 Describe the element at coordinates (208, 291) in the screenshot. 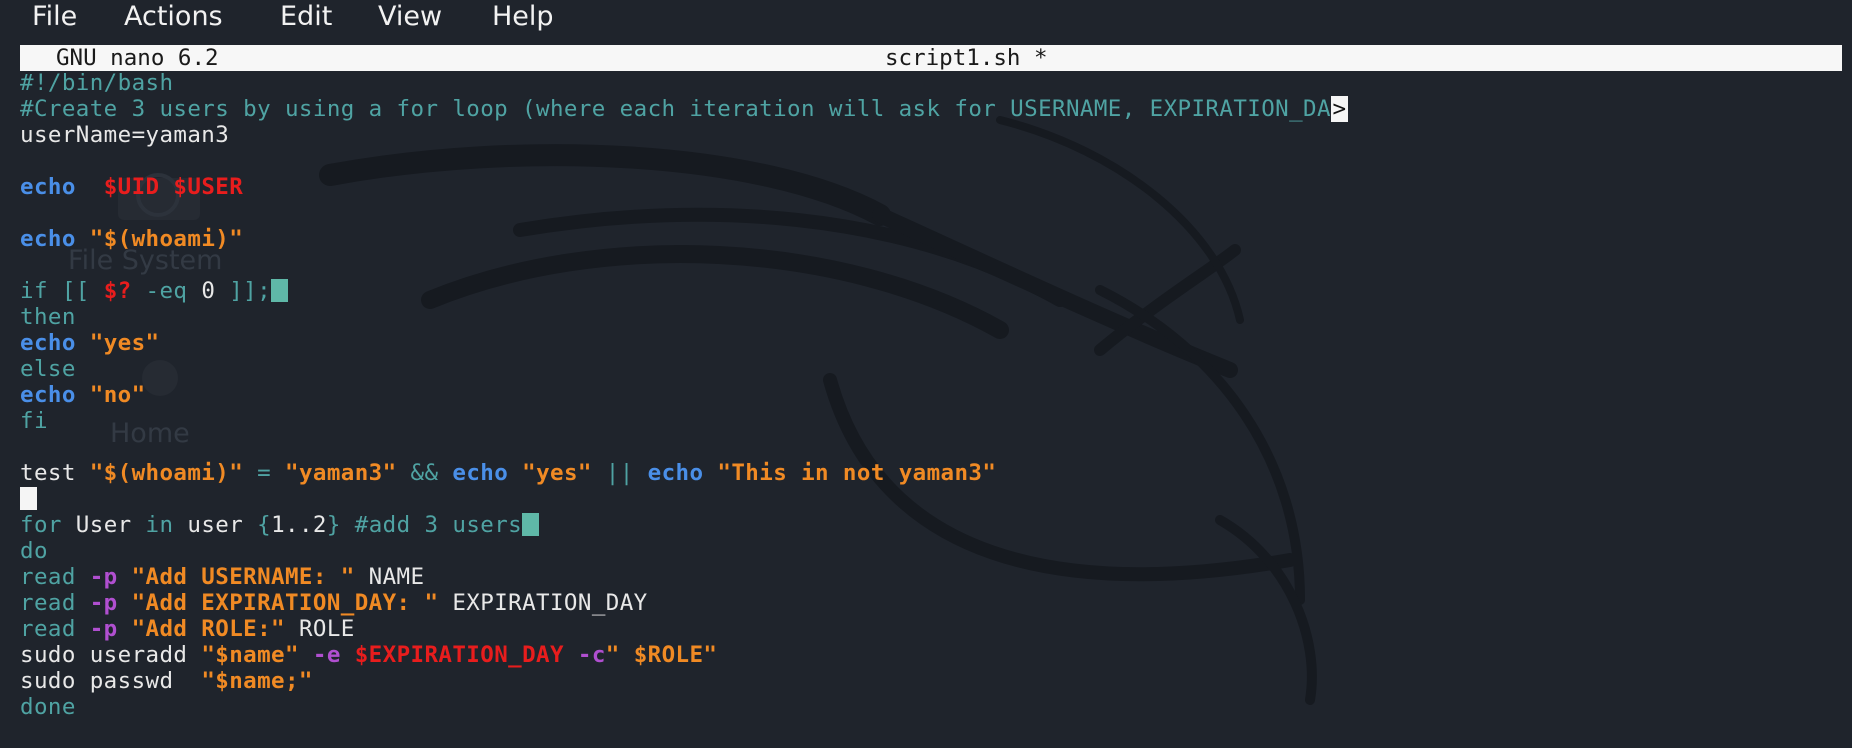

I see `code-token: 0` at that location.